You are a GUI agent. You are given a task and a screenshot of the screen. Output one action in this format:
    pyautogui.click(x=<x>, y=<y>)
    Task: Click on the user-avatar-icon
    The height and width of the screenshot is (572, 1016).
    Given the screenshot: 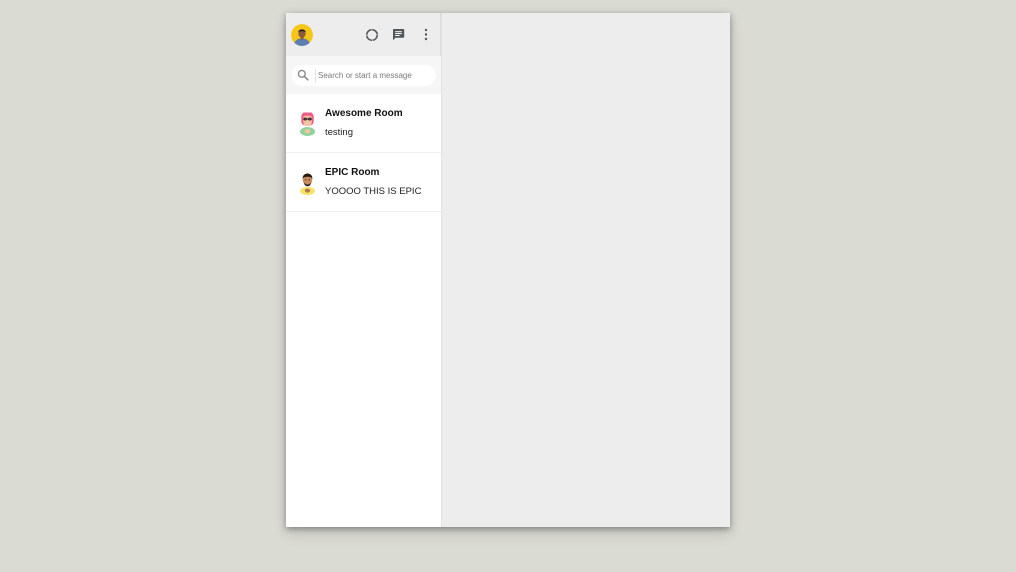 What is the action you would take?
    pyautogui.click(x=302, y=34)
    